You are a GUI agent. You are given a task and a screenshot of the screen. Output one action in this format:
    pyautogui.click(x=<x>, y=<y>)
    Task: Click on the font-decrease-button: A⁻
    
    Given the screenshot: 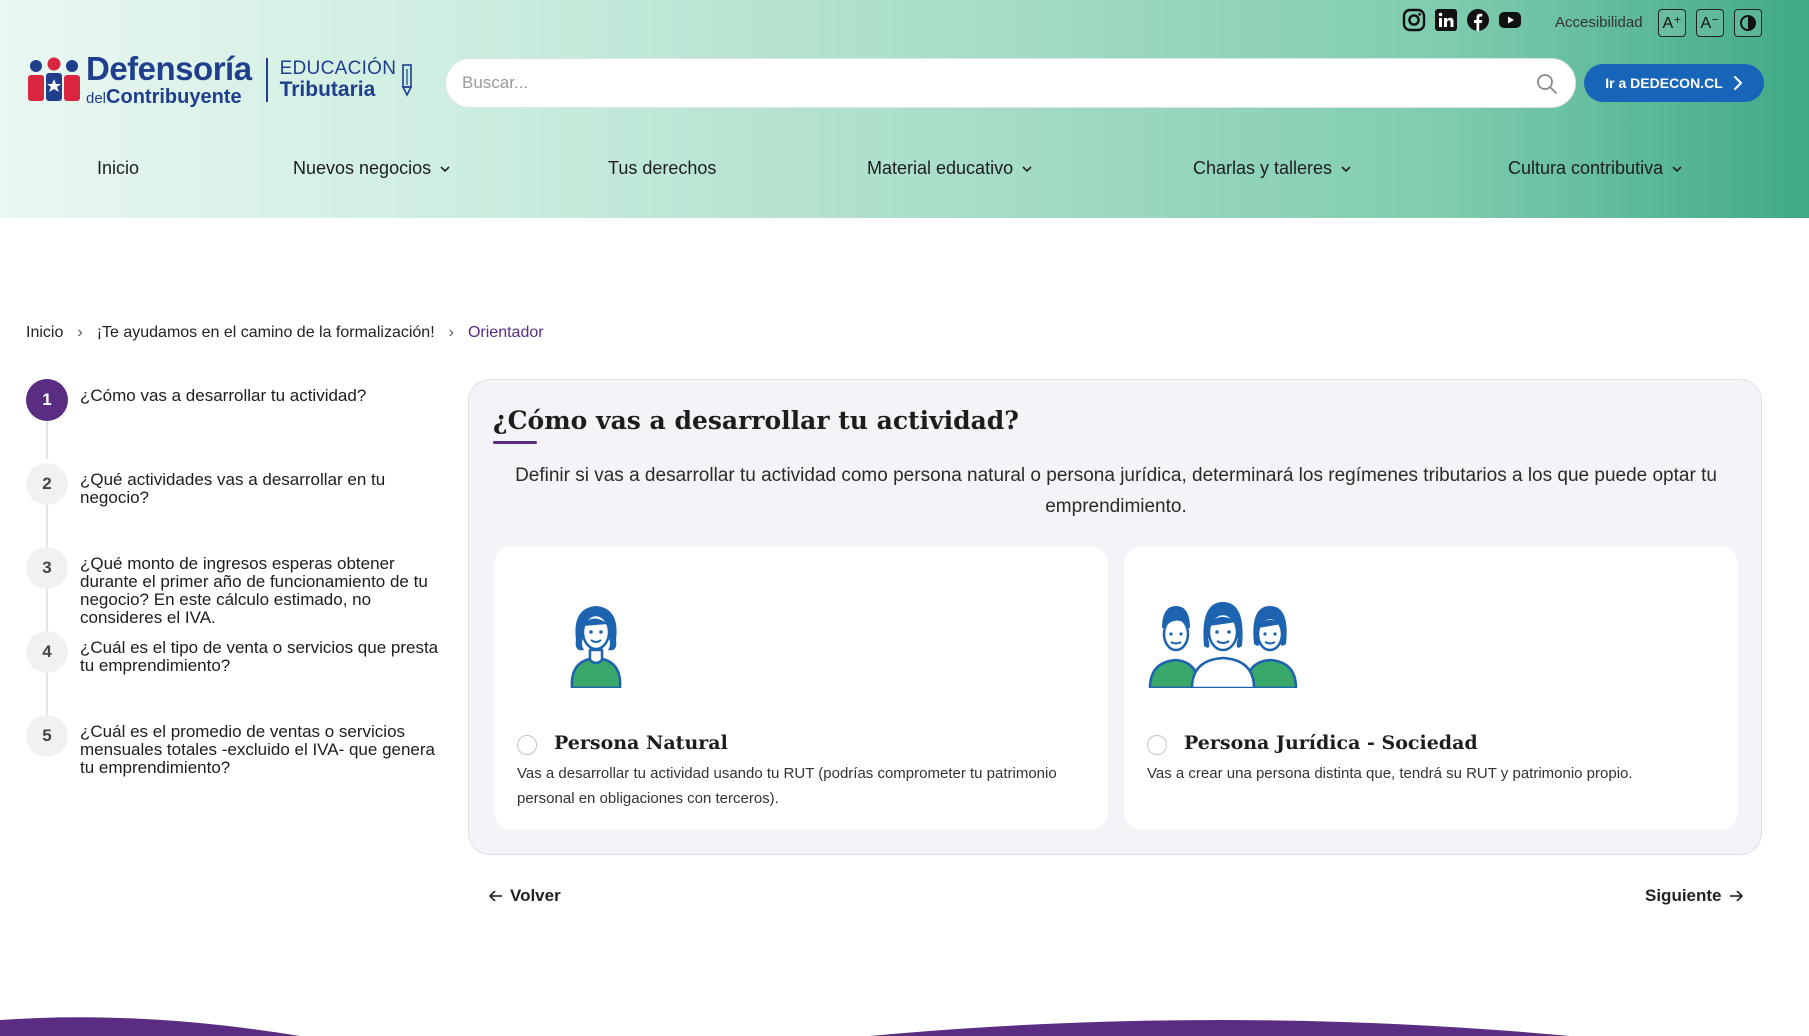 What is the action you would take?
    pyautogui.click(x=1710, y=23)
    